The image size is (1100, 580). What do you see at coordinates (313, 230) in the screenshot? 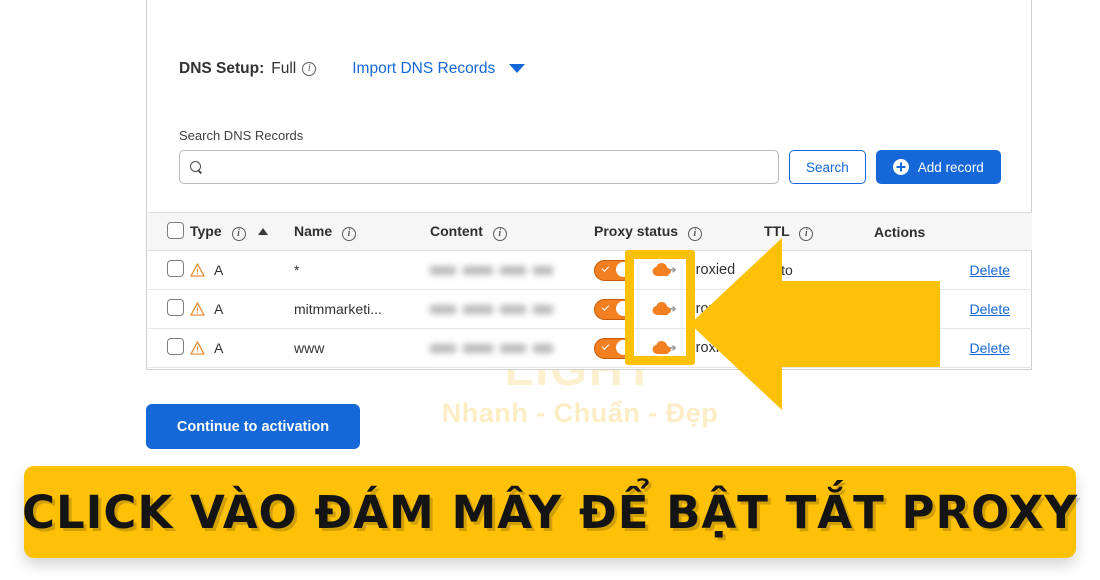
I see `header-name-label: Name` at bounding box center [313, 230].